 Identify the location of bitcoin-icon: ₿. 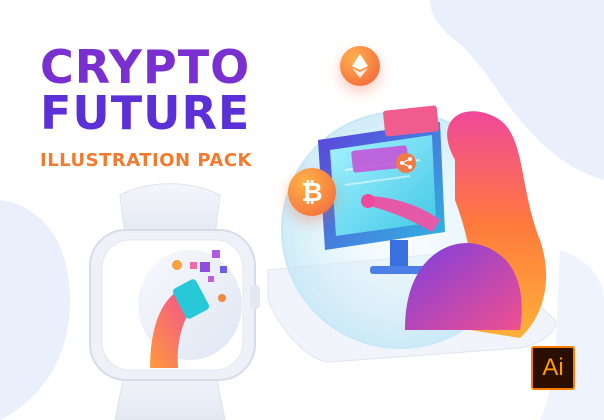
(312, 192).